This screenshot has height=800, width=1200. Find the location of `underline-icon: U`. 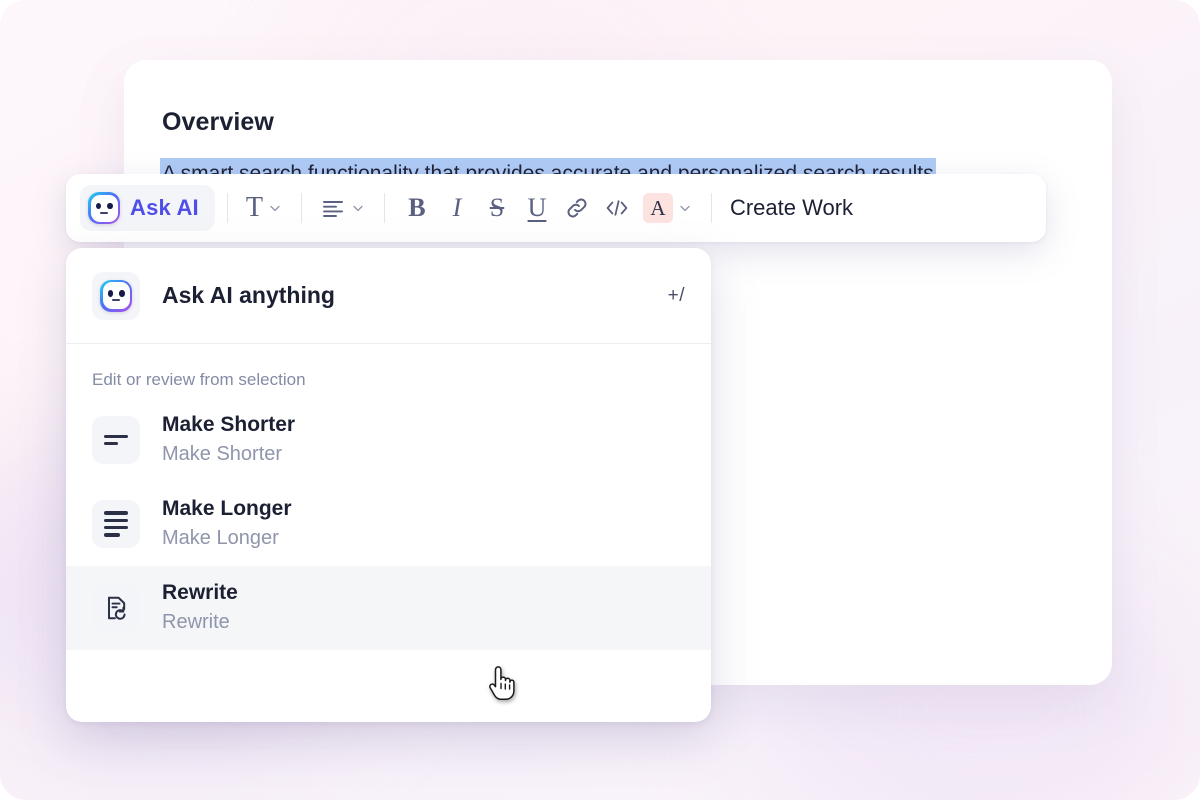

underline-icon: U is located at coordinates (537, 207).